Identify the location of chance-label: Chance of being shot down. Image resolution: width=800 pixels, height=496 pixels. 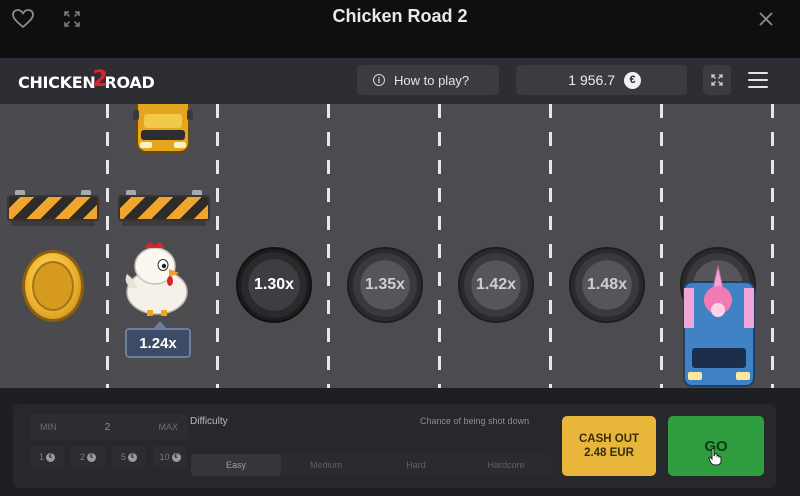
(475, 421).